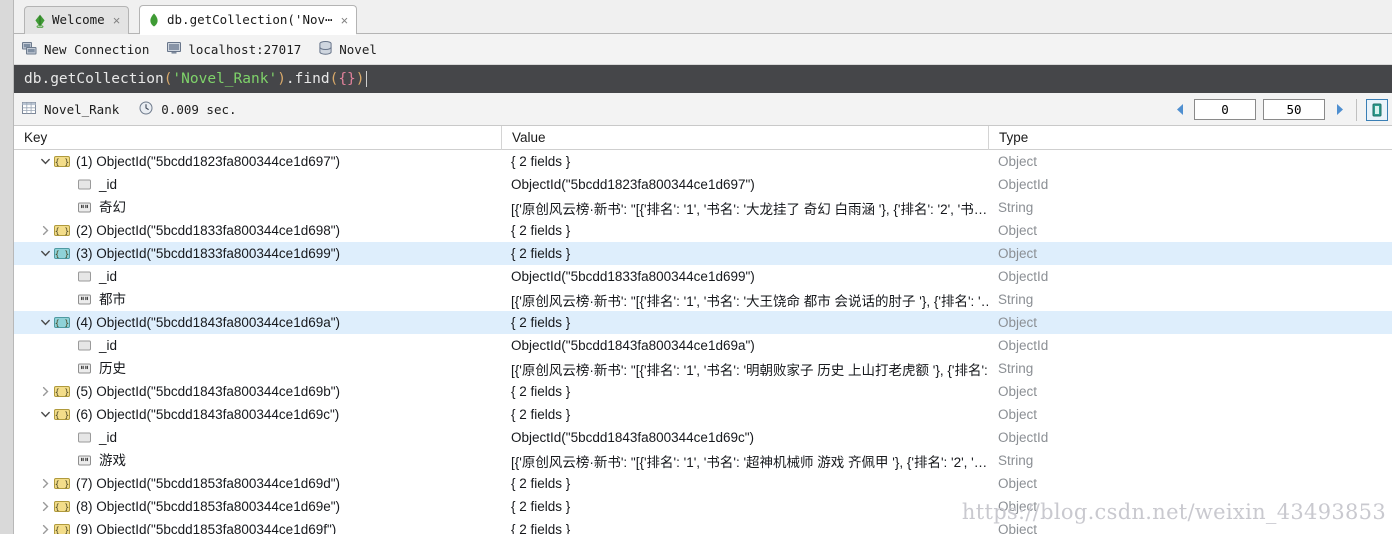  I want to click on column-header-value-label: Value, so click(744, 138).